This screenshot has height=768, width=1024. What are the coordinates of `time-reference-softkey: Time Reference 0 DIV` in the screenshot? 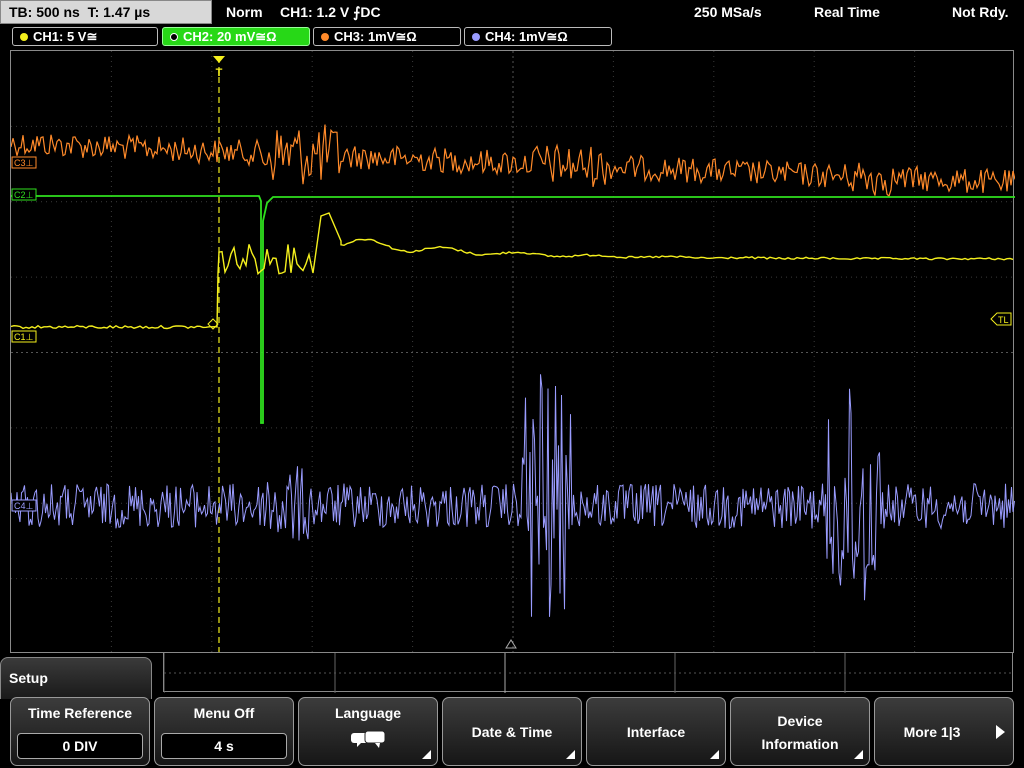 It's located at (80, 731).